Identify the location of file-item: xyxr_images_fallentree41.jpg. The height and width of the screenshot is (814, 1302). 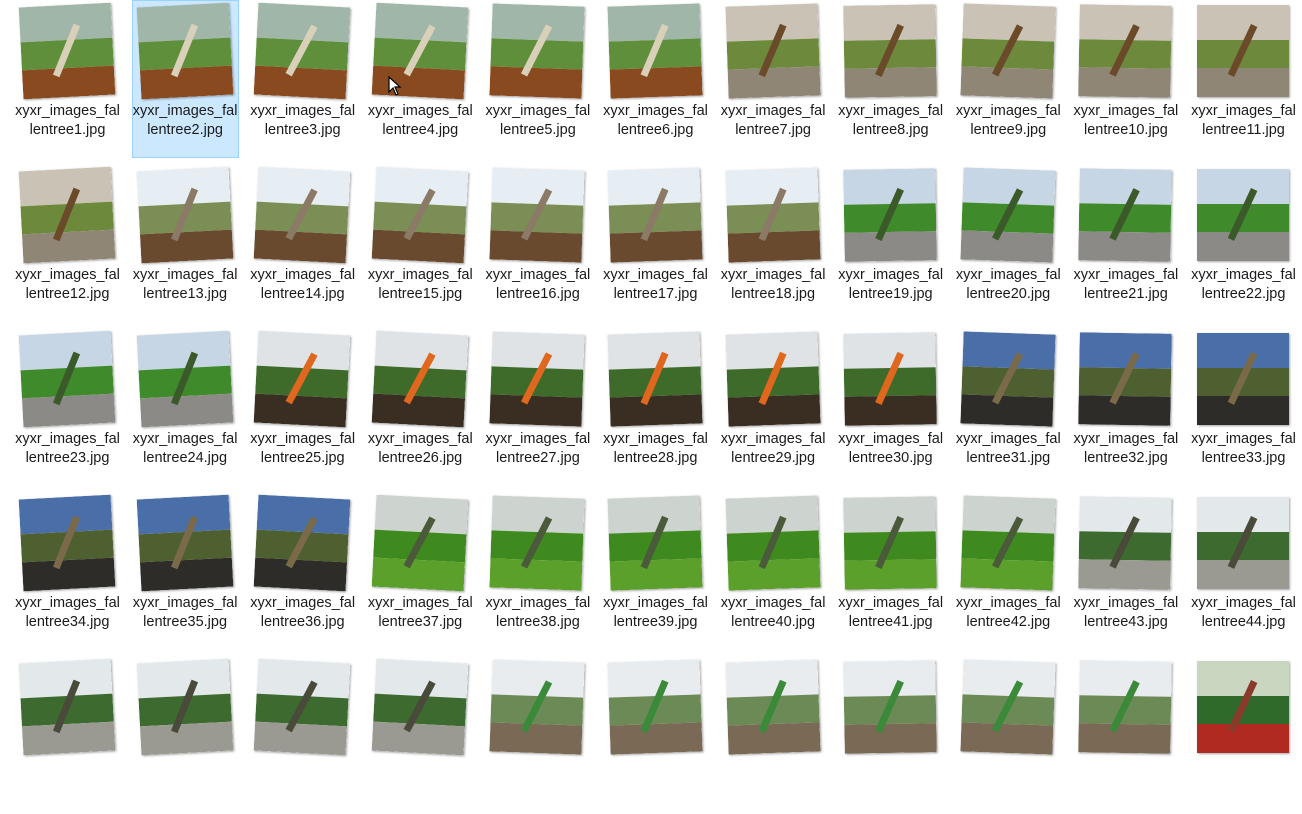
(890, 571).